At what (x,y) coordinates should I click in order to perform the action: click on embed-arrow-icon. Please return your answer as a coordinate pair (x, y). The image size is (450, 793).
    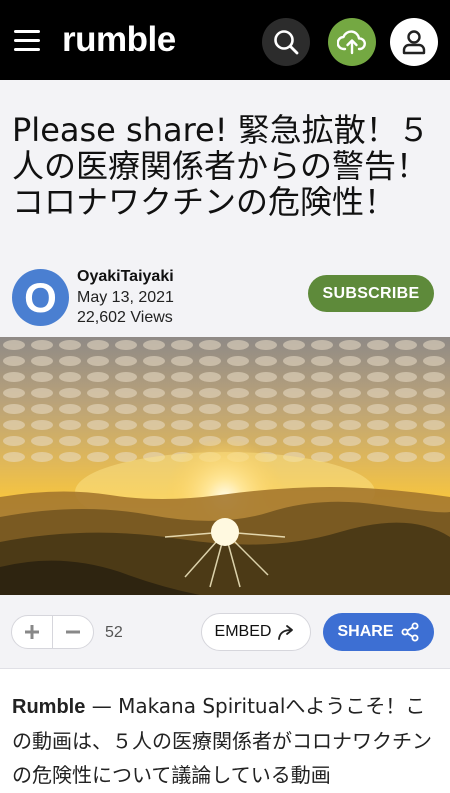
    Looking at the image, I should click on (286, 632).